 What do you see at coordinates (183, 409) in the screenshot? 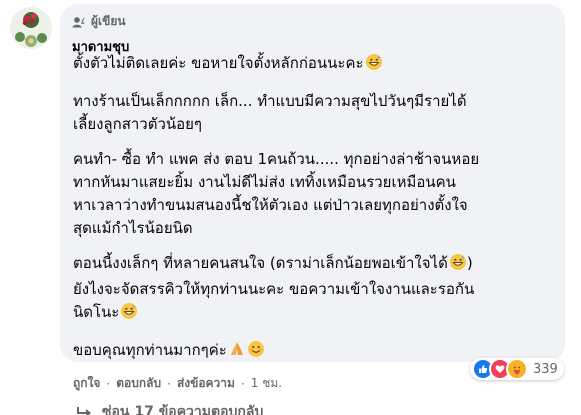
I see `hide-replies-label: ซ่อน 17 ข้อความตอบกลับ` at bounding box center [183, 409].